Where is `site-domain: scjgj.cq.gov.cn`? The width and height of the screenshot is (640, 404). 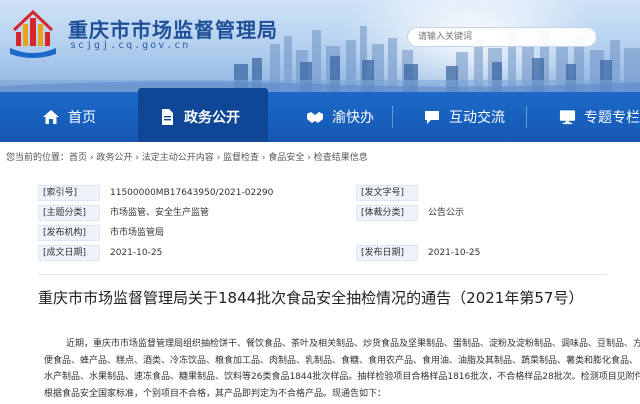
site-domain: scjgj.cq.gov.cn is located at coordinates (130, 45).